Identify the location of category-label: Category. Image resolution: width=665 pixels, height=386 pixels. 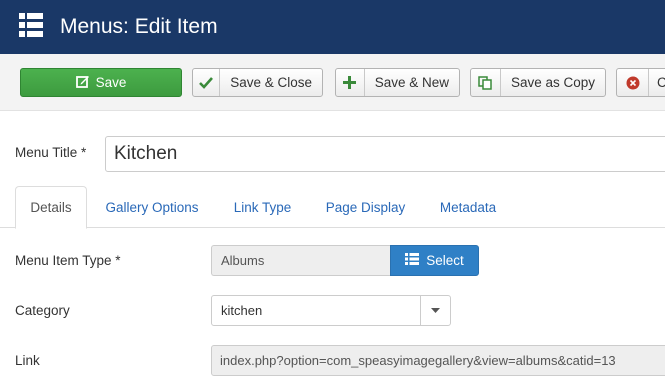
(42, 310).